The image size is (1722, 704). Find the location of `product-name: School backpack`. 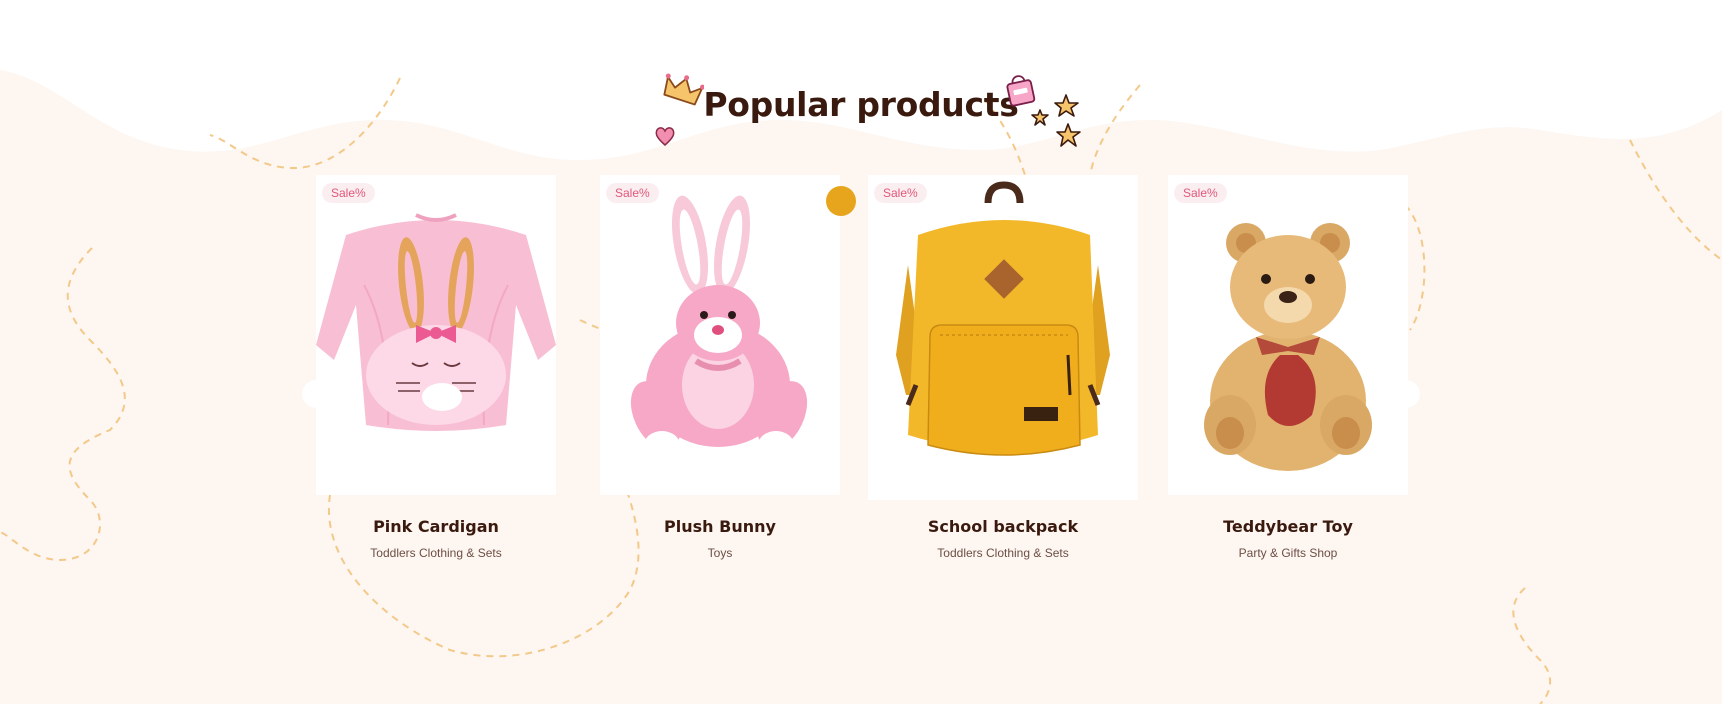

product-name: School backpack is located at coordinates (1003, 526).